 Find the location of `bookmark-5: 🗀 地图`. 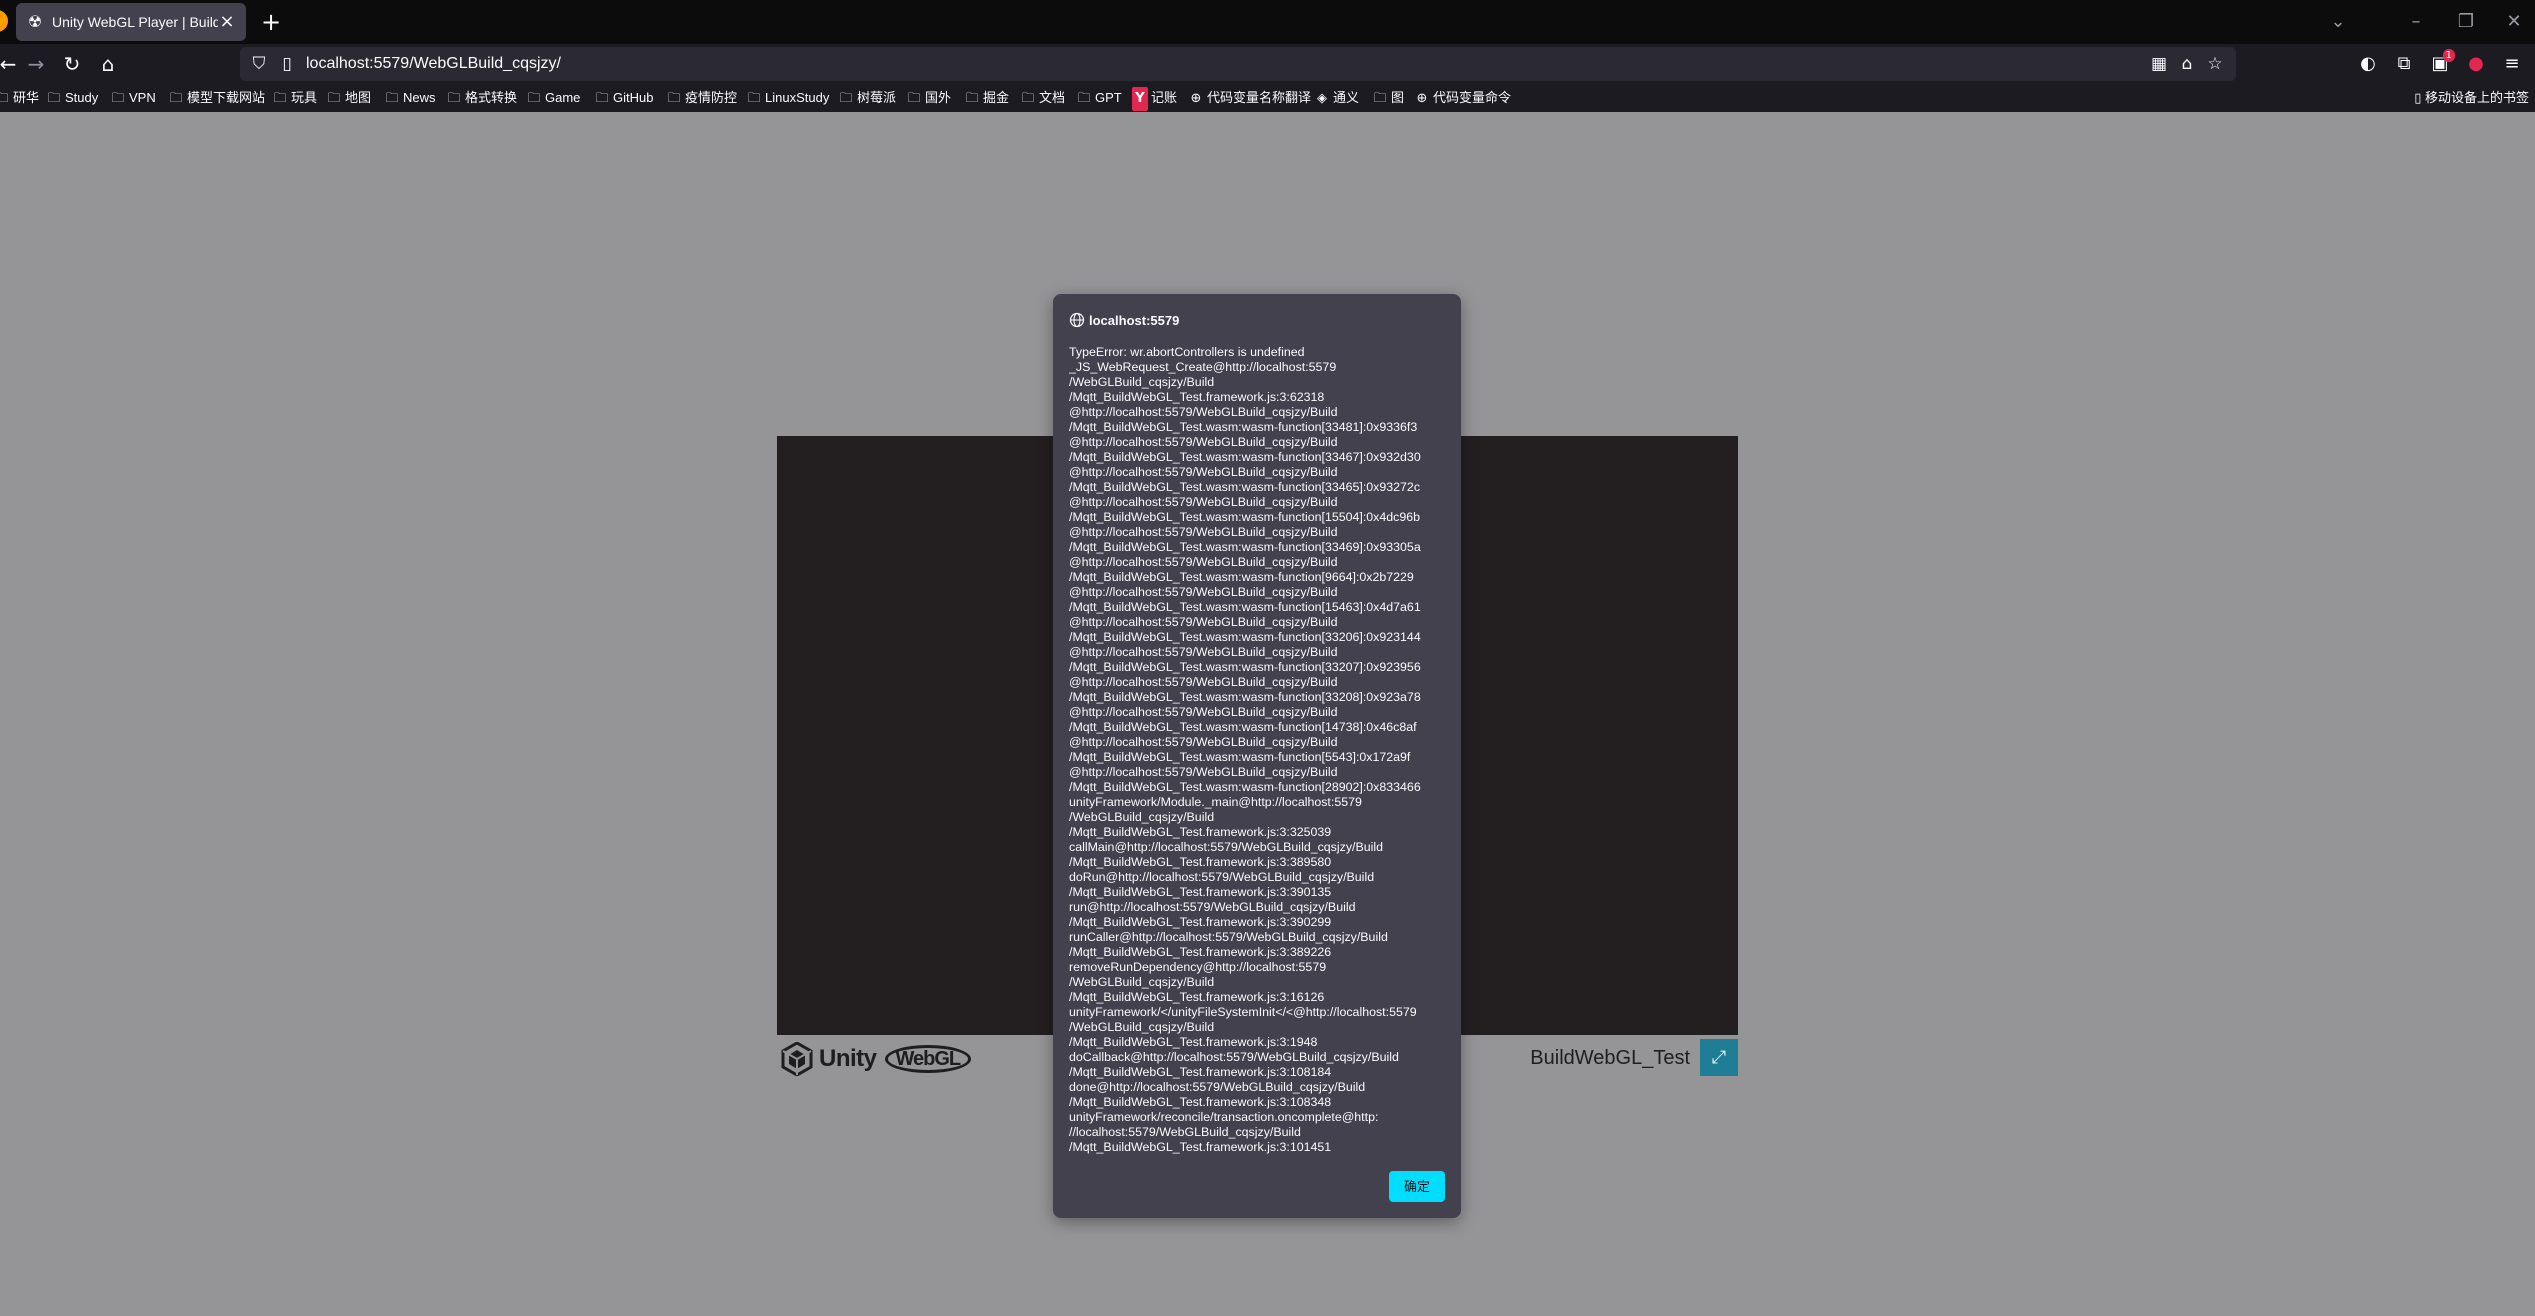

bookmark-5: 🗀 地图 is located at coordinates (348, 98).